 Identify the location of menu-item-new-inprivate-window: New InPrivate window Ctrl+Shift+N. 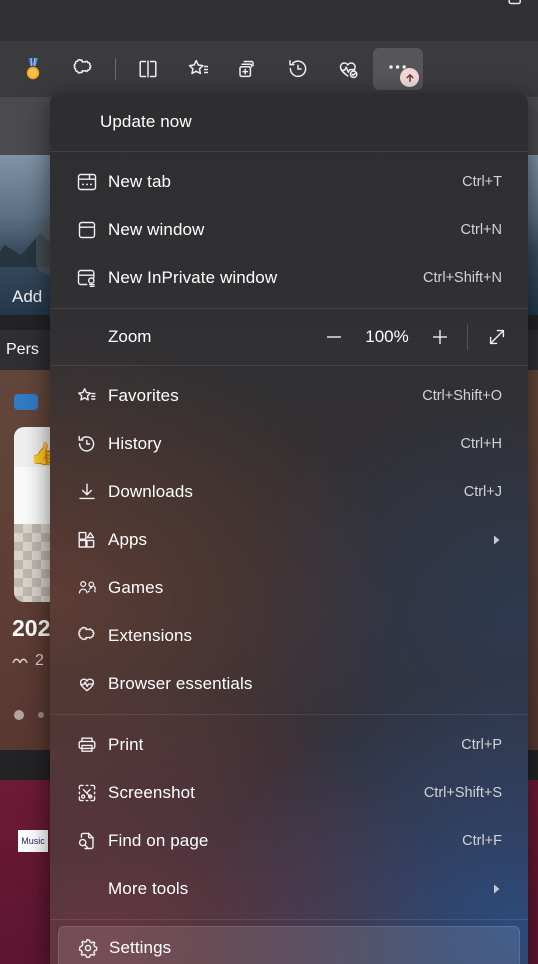
(289, 278).